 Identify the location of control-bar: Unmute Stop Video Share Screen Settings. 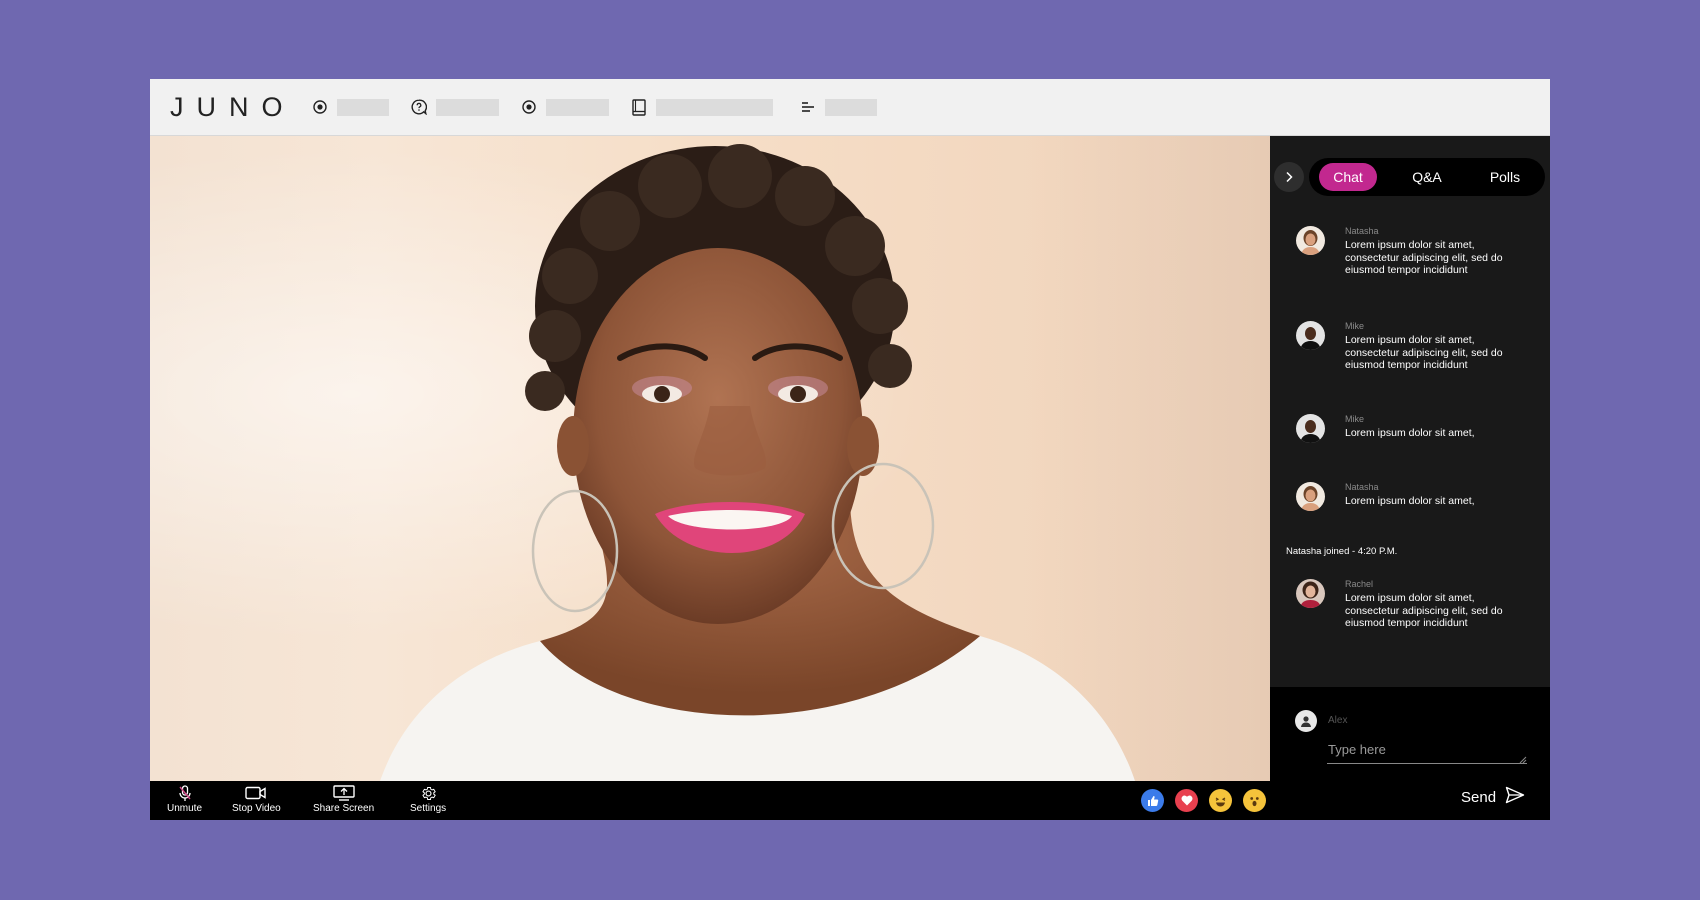
(711, 800).